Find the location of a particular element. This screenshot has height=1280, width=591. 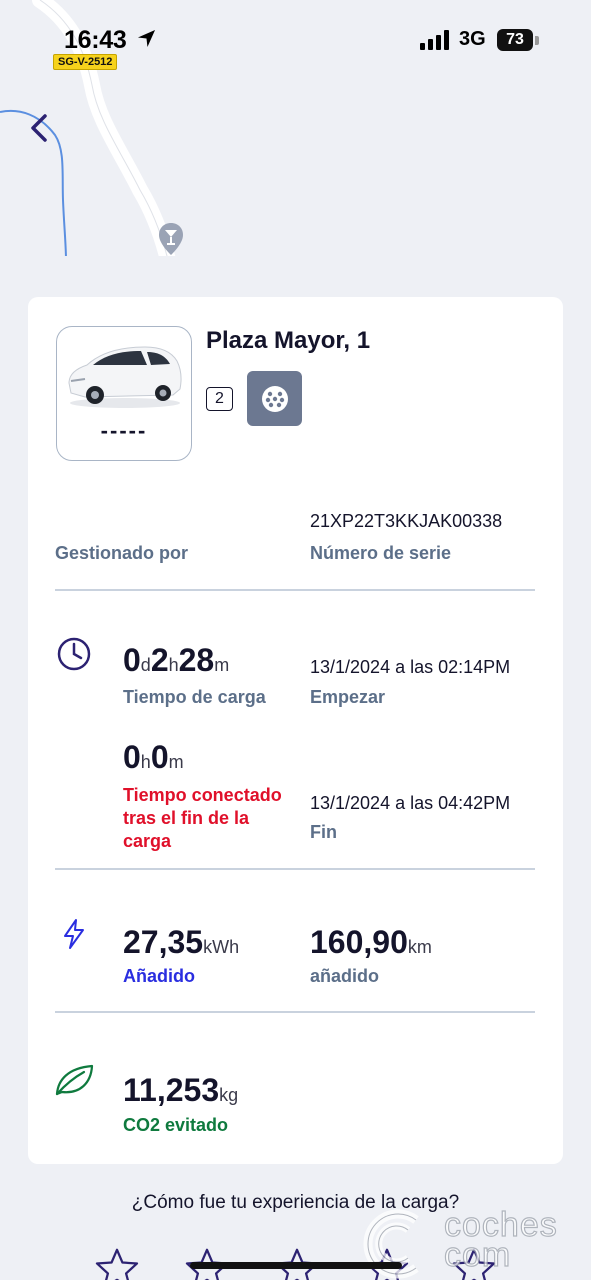

start-time-value: 13/1/2024 a las 02:14PM is located at coordinates (410, 667).